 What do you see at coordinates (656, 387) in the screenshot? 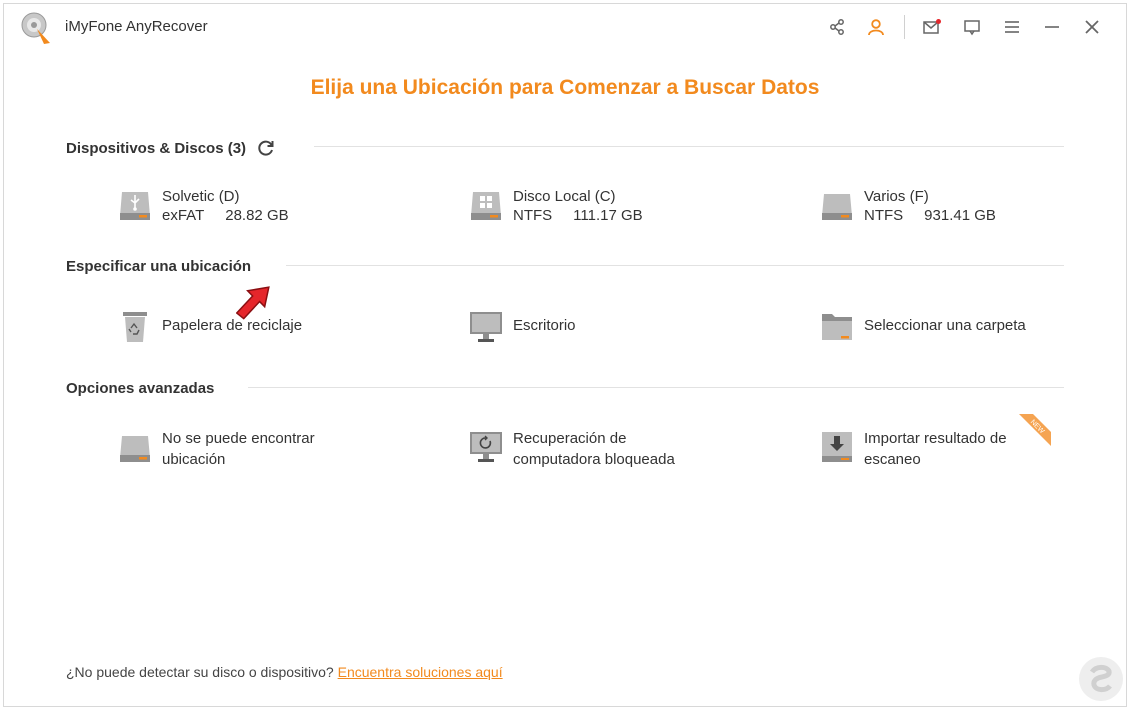
I see `advanced-divider` at bounding box center [656, 387].